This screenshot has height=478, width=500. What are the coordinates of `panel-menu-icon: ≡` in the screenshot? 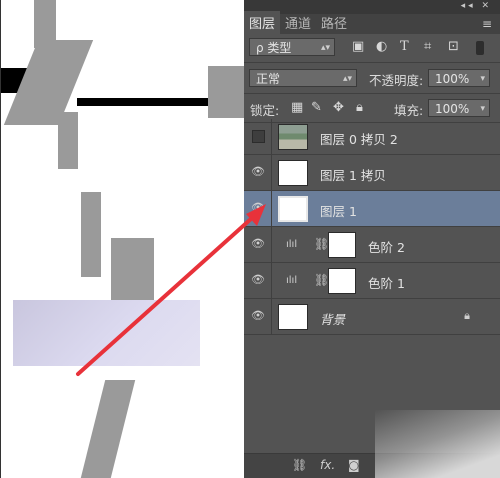 It's located at (487, 24).